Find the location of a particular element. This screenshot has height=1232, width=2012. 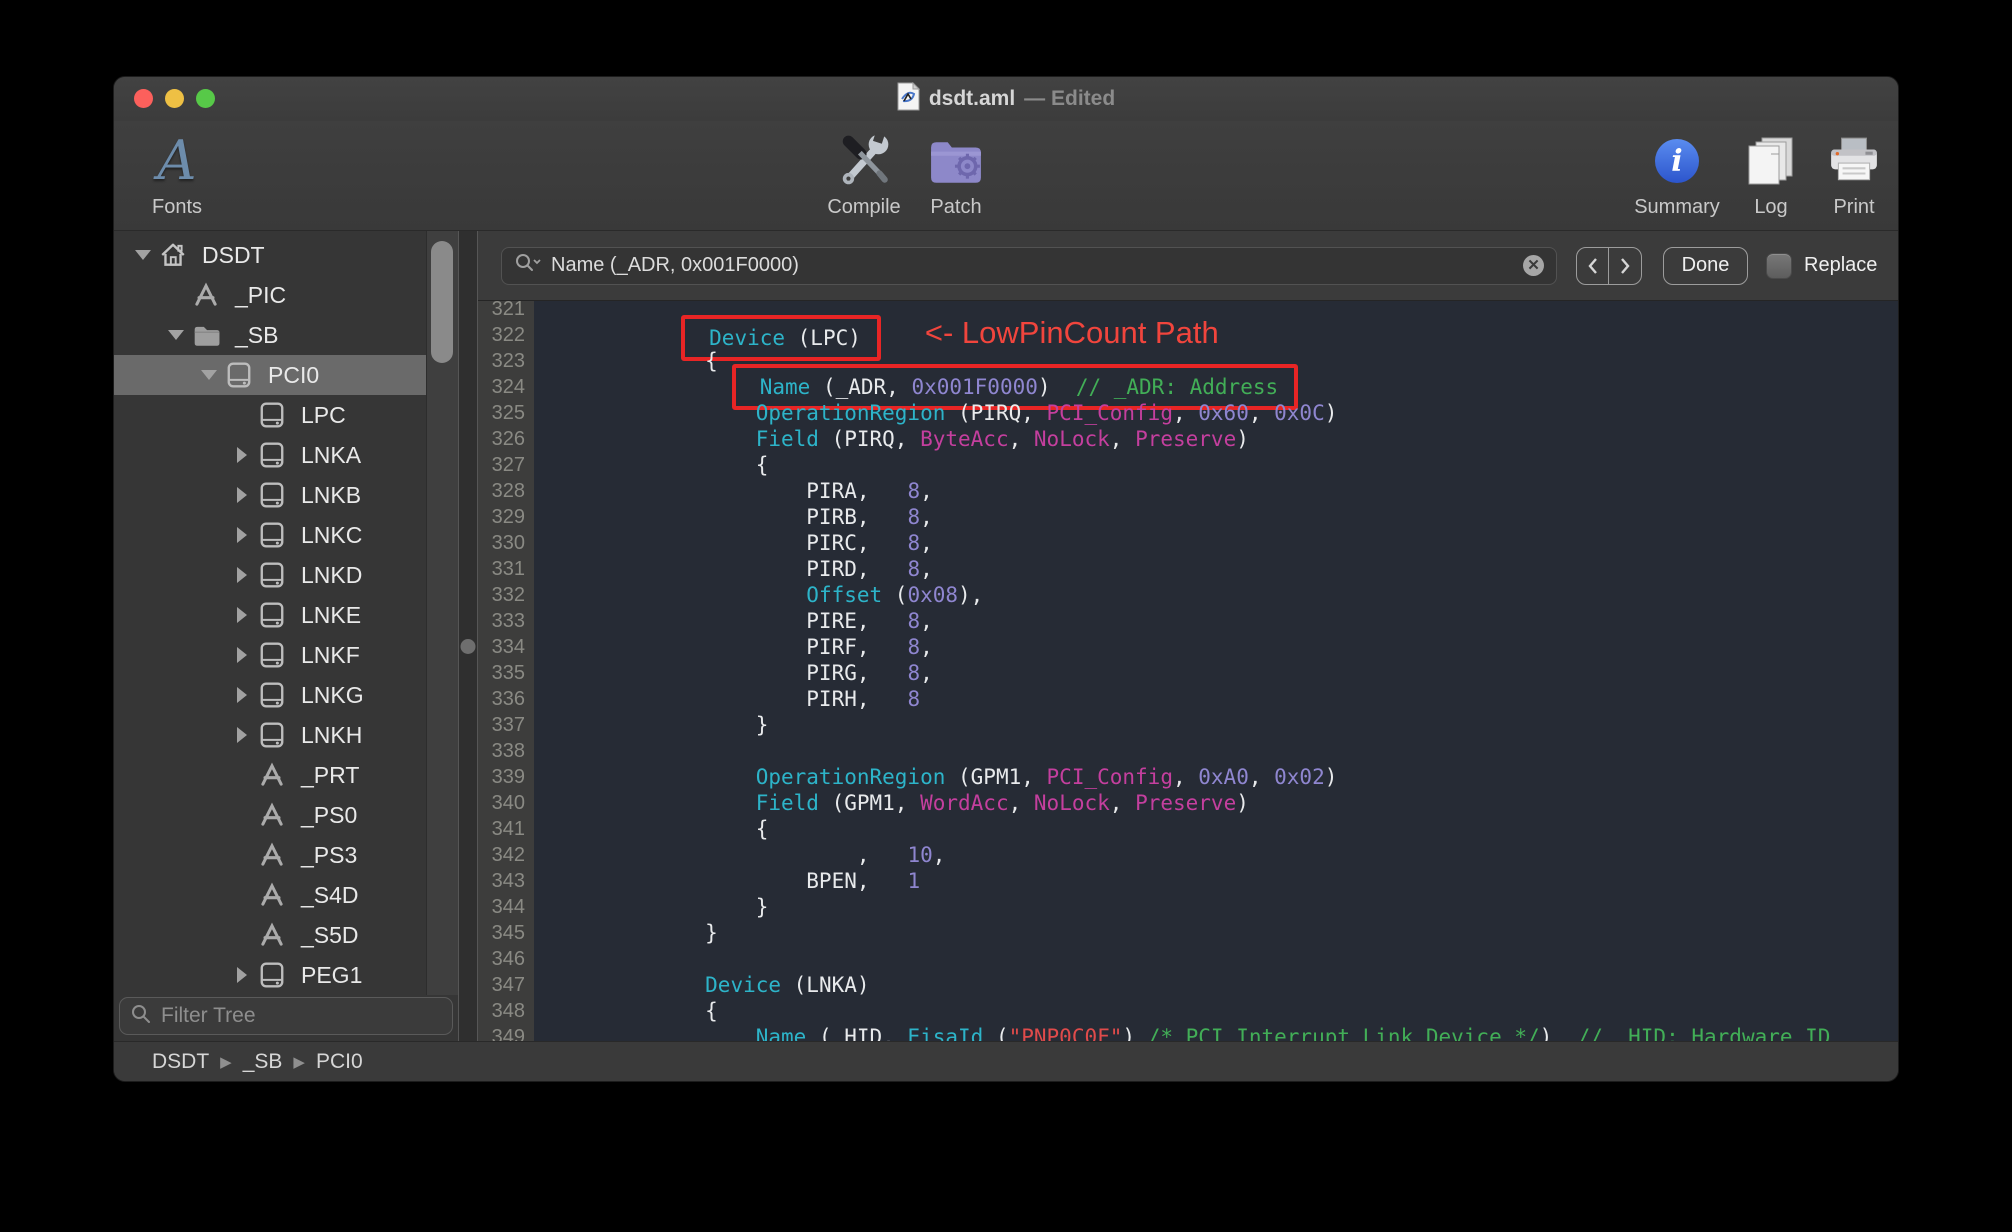

find-bar: ✕ Done Replace is located at coordinates (1188, 266).